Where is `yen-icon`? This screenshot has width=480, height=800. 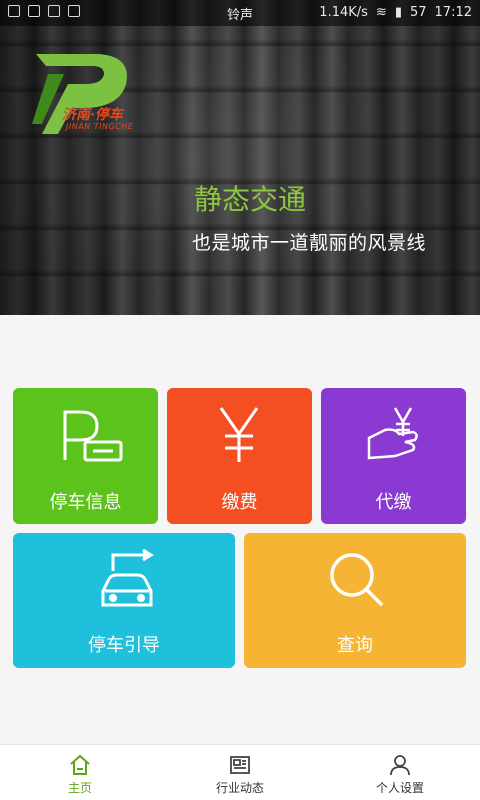 yen-icon is located at coordinates (239, 434).